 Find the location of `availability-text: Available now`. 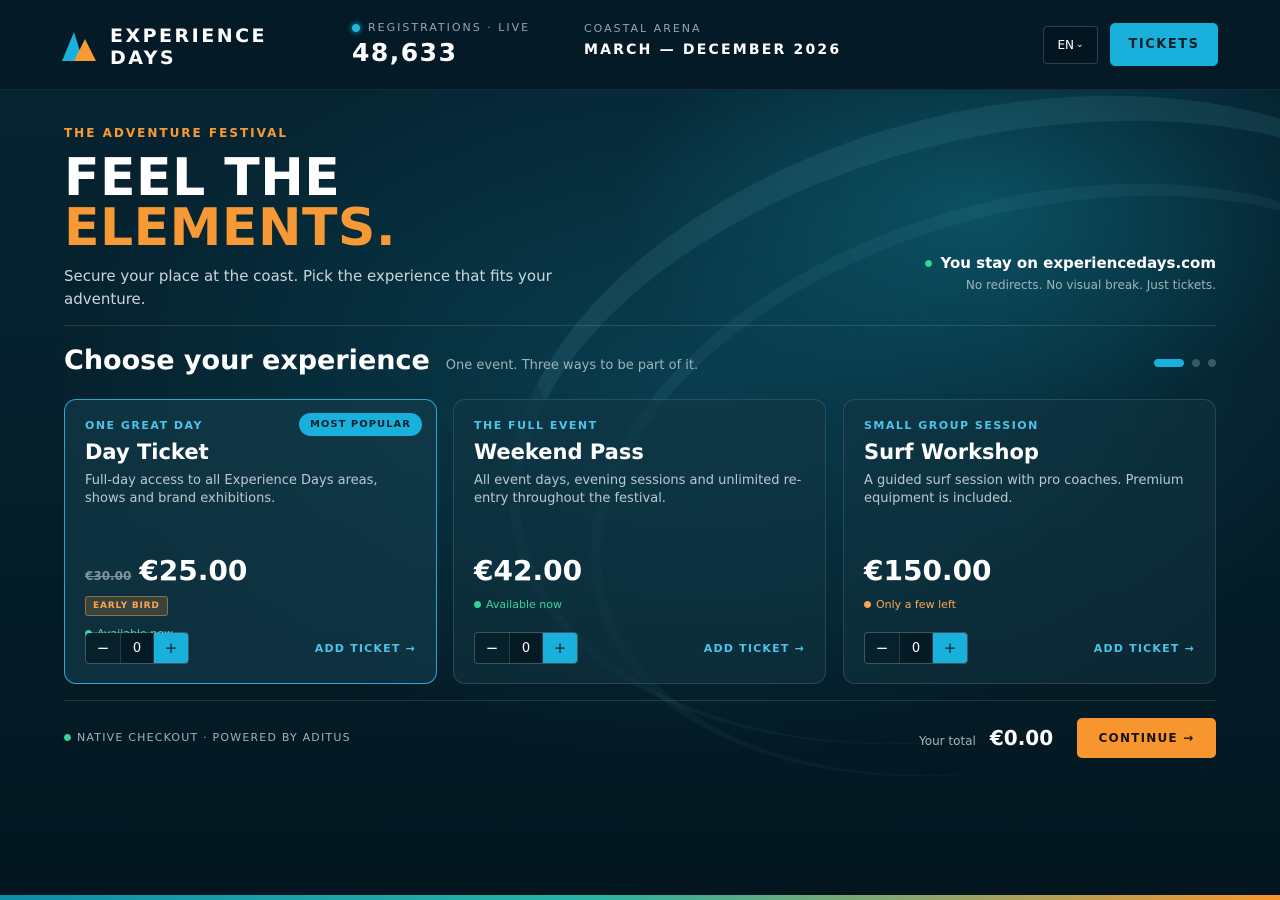

availability-text: Available now is located at coordinates (524, 604).